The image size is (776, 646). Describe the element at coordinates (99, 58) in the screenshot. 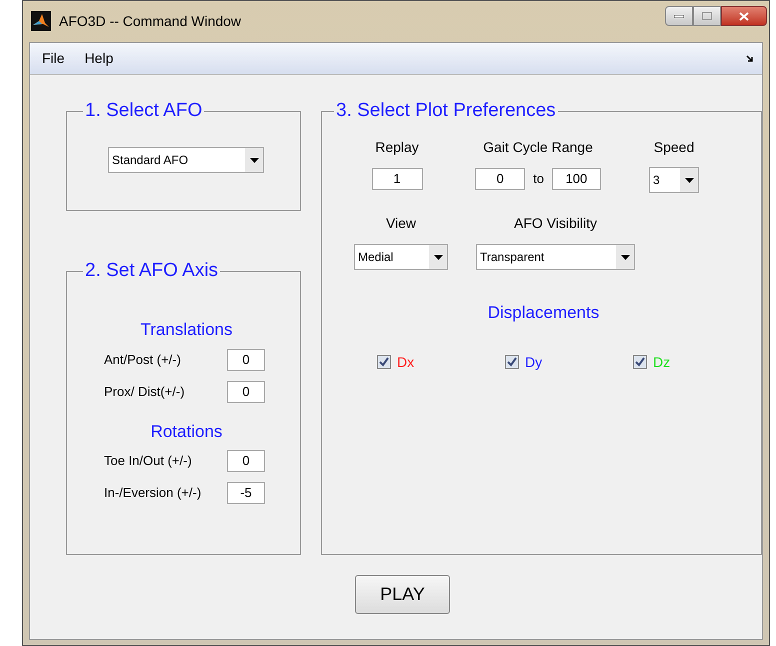

I see `menu-item: Help` at that location.